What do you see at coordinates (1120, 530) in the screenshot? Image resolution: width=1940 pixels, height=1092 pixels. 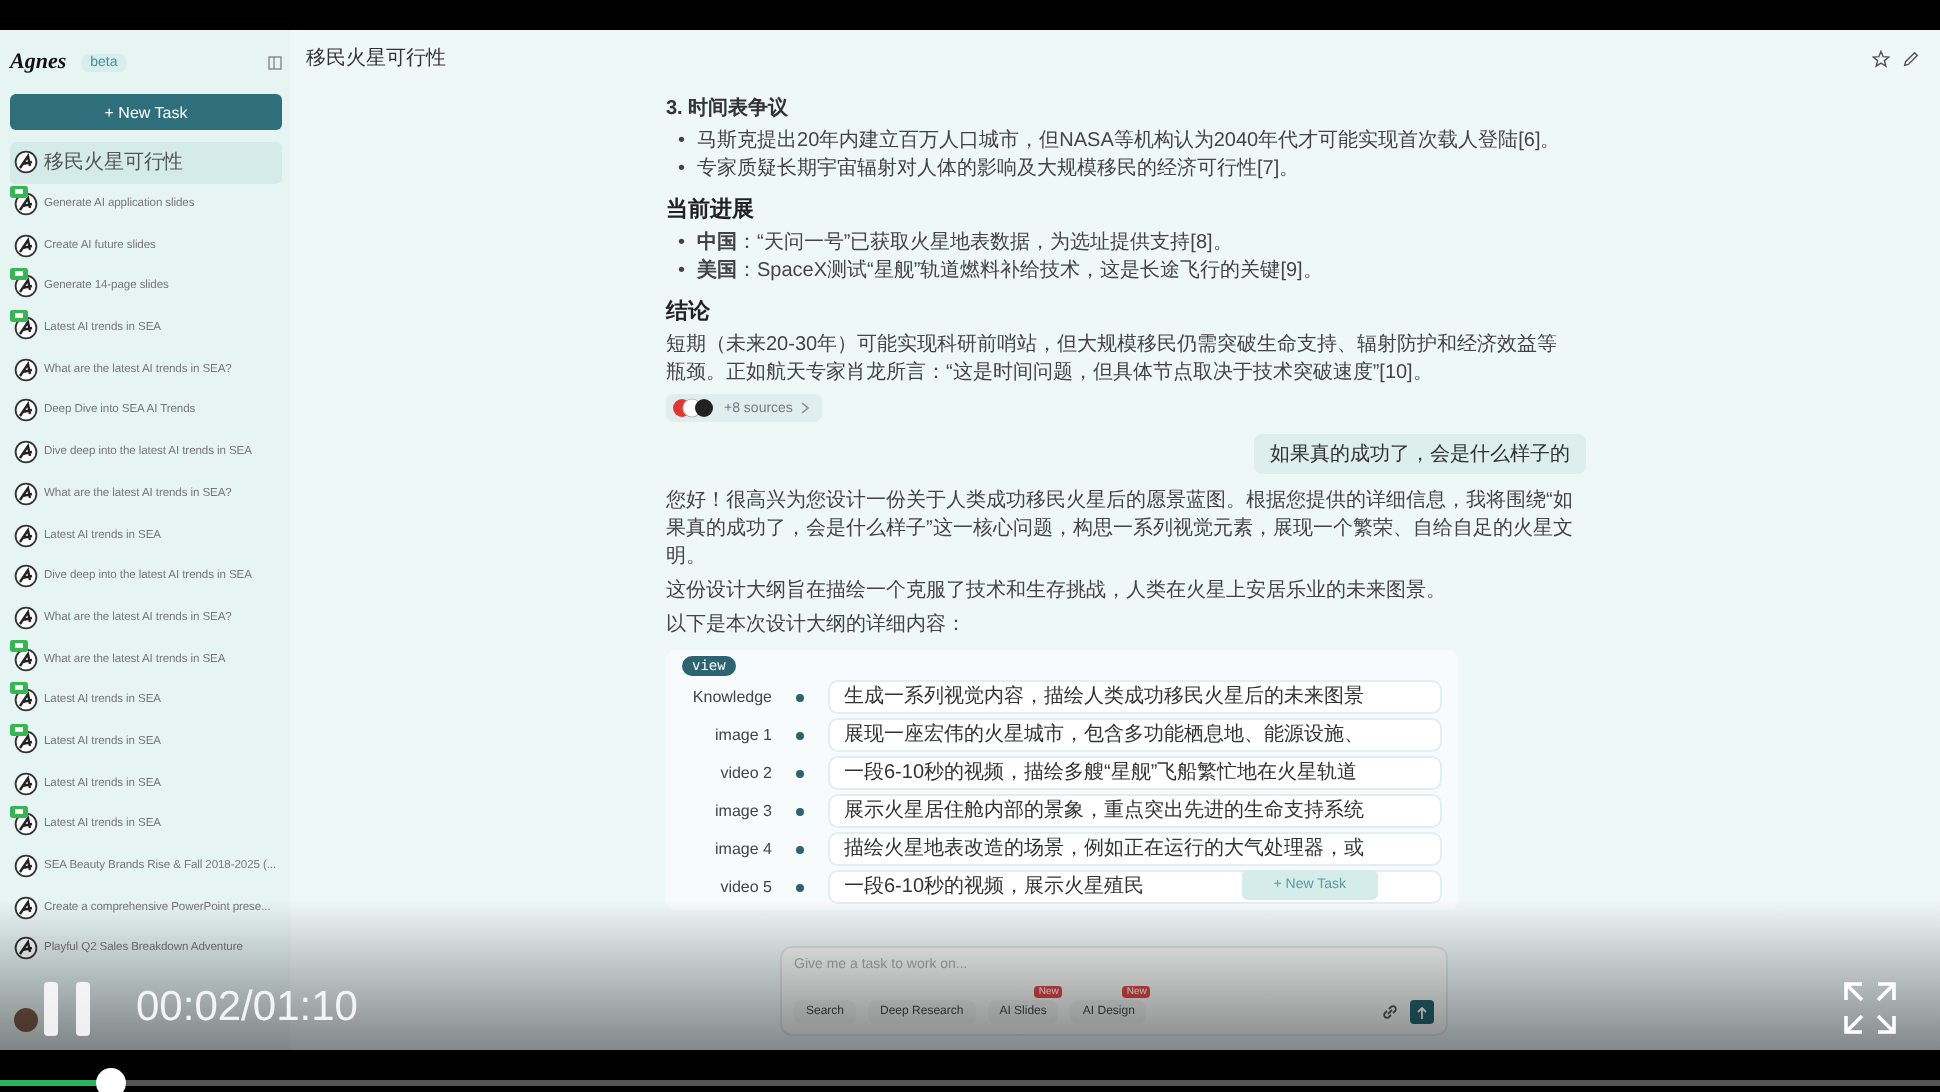 I see `paragraph-text: 您好！很高兴为您设计一份关于人类成功移民火星后的愿景蓝图。根据您提供的详细信息，我将围绕“如果真的成功了，会是什么样子”这一核心问题，构思一系列视觉元素，展现一个繁荣、自给自足的火星文明。` at bounding box center [1120, 530].